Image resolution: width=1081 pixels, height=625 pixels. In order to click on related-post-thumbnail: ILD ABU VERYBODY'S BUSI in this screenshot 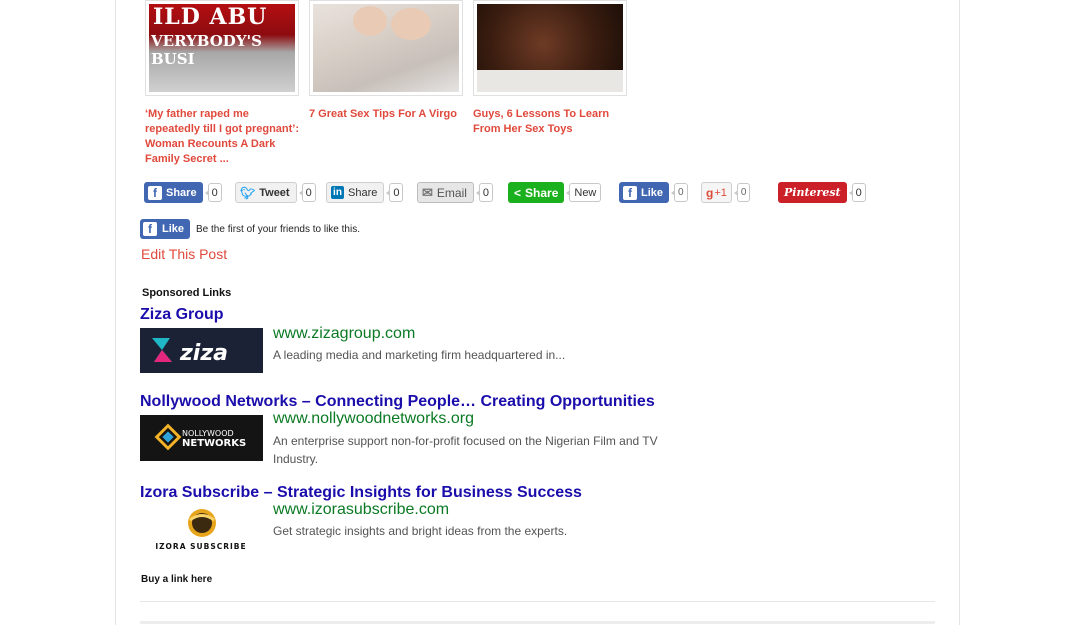, I will do `click(222, 48)`.